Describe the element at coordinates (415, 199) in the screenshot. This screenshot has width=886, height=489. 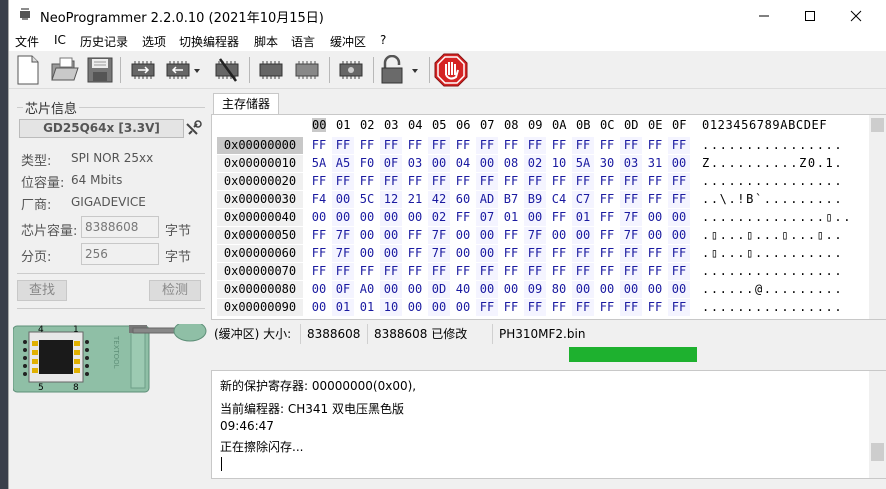
I see `hex-byte: 21` at that location.